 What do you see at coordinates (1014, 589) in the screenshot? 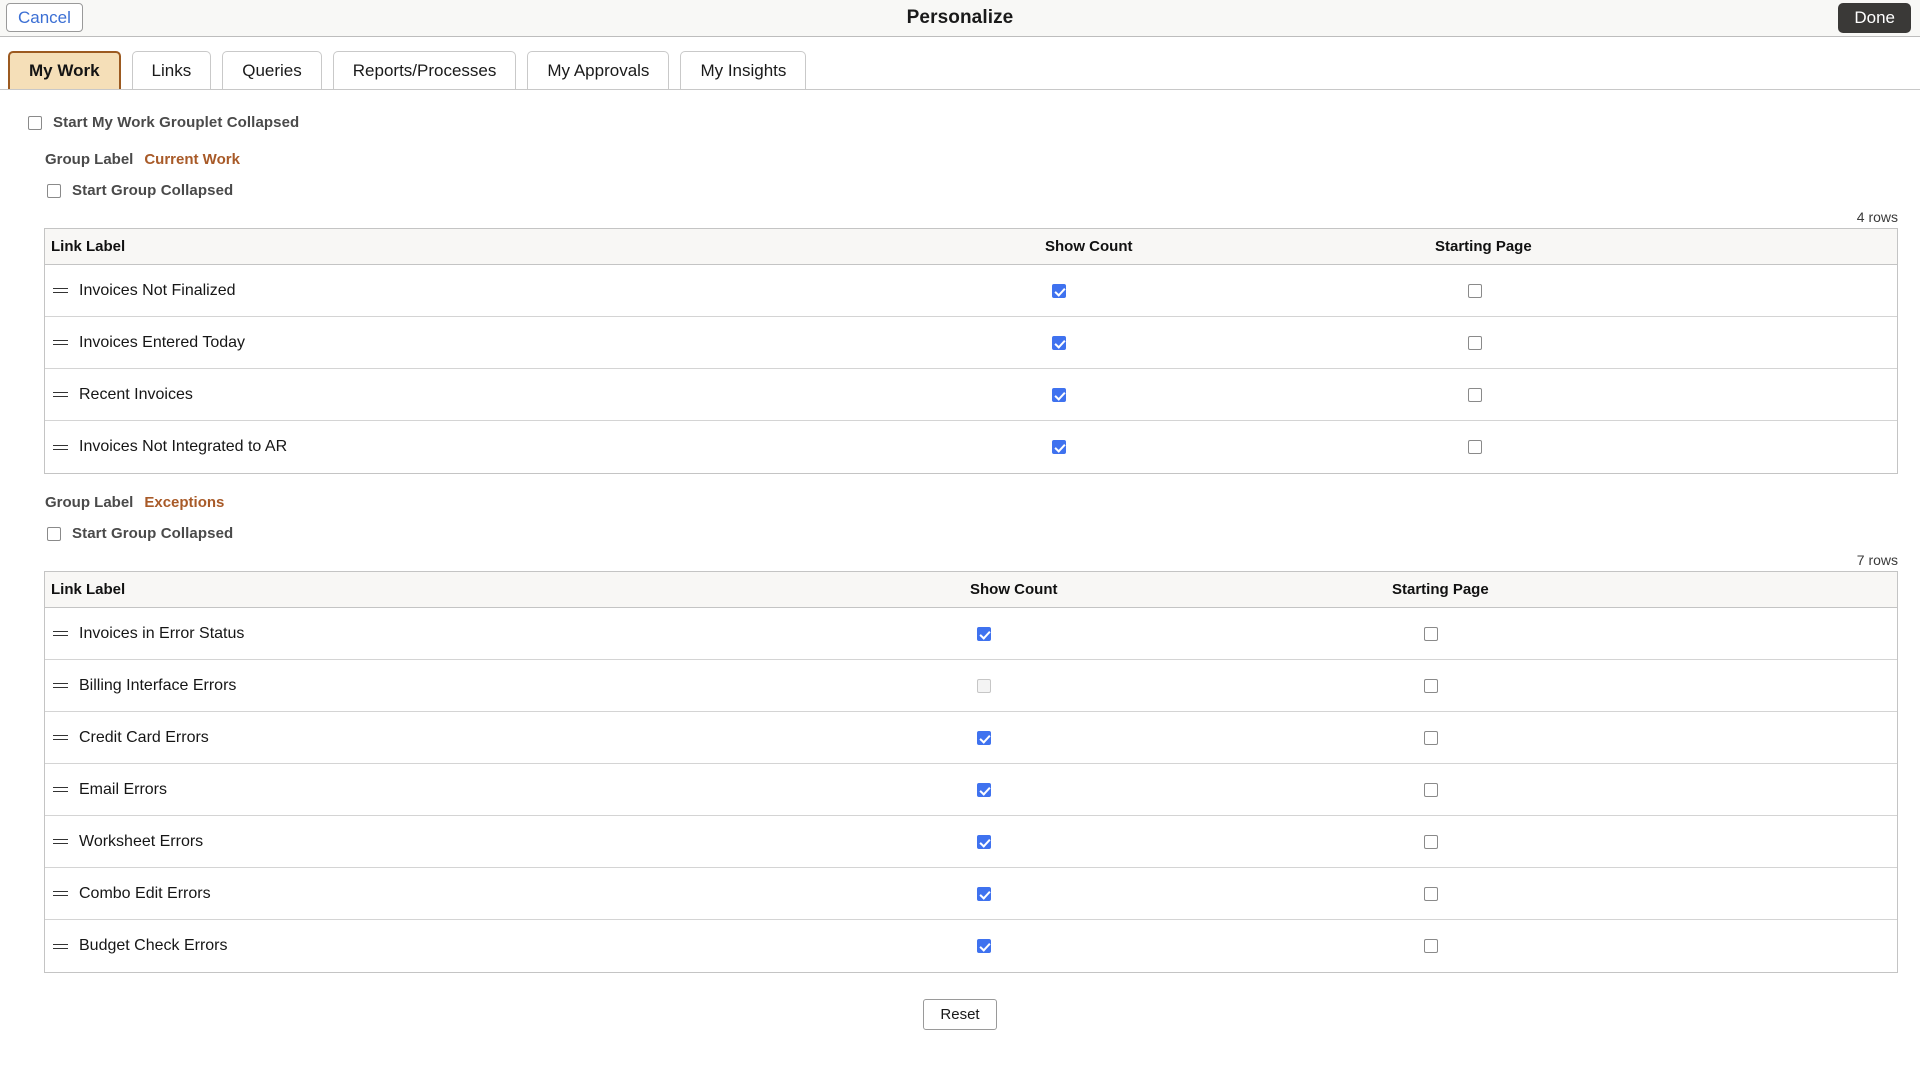
I see `column-header-show-count: Show Count` at bounding box center [1014, 589].